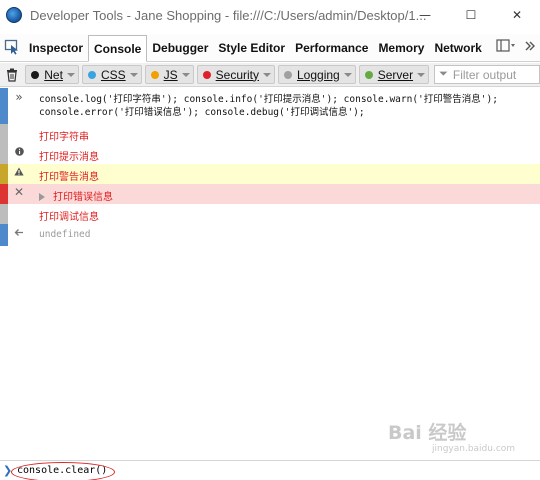  Describe the element at coordinates (270, 134) in the screenshot. I see `log-message: 打印字符串` at that location.